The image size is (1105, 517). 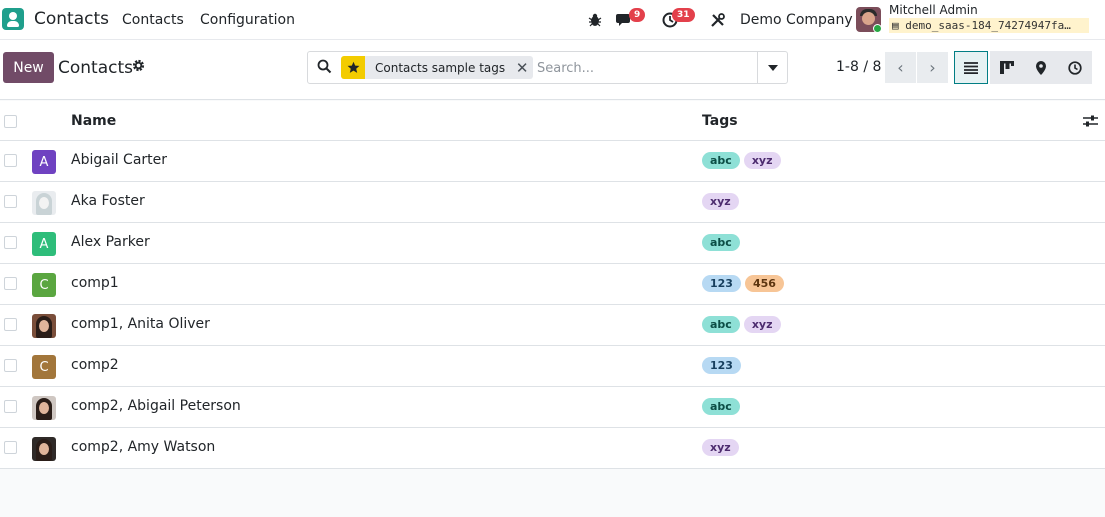 What do you see at coordinates (1075, 67) in the screenshot?
I see `activity-view-clock-icon` at bounding box center [1075, 67].